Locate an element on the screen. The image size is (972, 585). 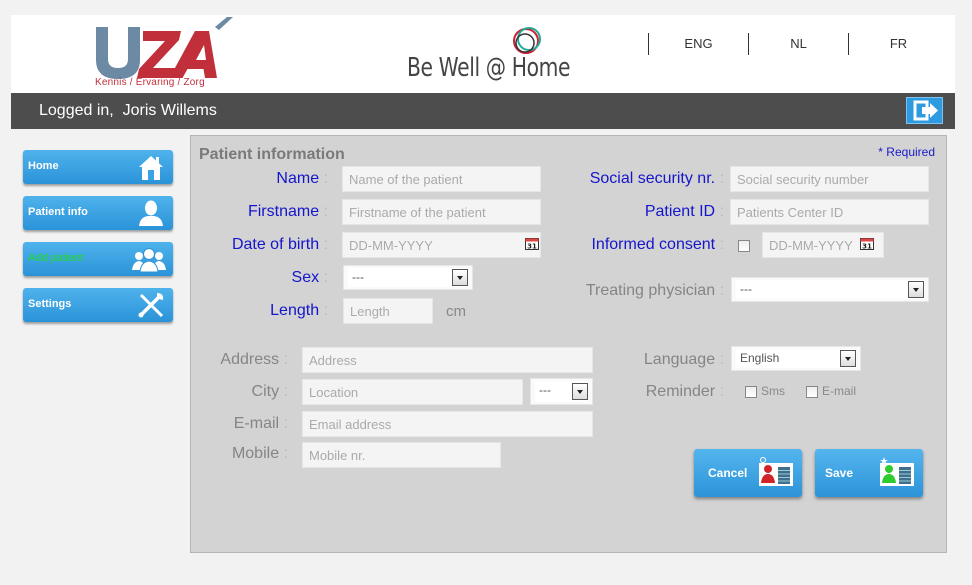
treating-physician-select: --- is located at coordinates (830, 289).